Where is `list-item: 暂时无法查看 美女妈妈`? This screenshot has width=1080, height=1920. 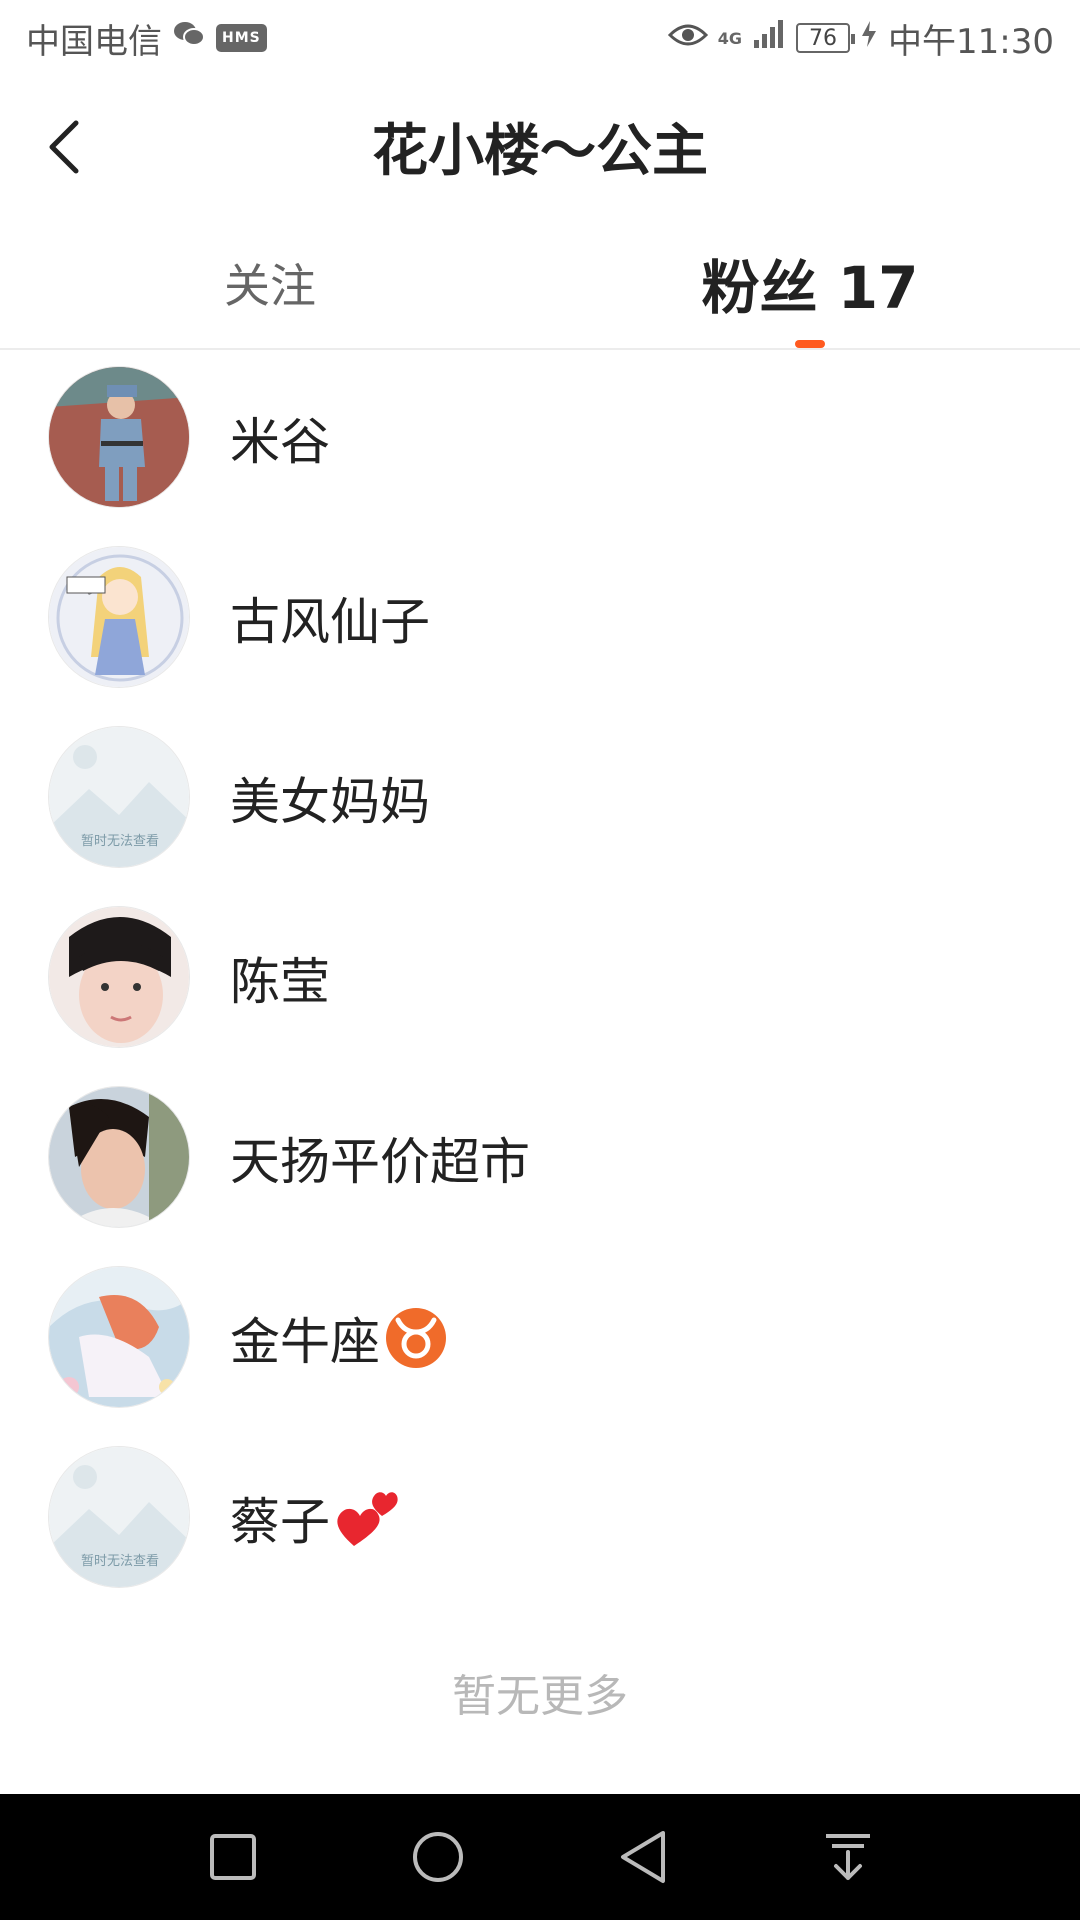
list-item: 暂时无法查看 美女妈妈 is located at coordinates (540, 802).